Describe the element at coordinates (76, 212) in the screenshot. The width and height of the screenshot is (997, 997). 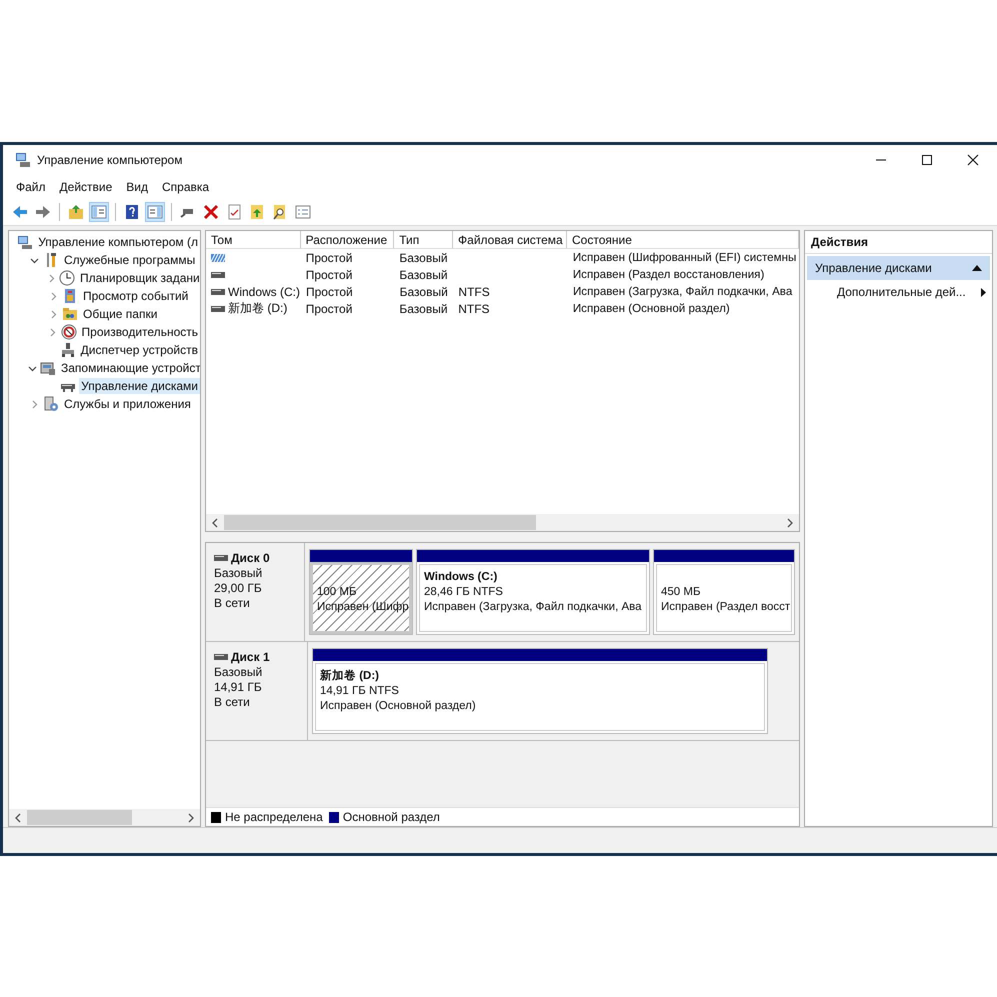
I see `folder-up-icon` at that location.